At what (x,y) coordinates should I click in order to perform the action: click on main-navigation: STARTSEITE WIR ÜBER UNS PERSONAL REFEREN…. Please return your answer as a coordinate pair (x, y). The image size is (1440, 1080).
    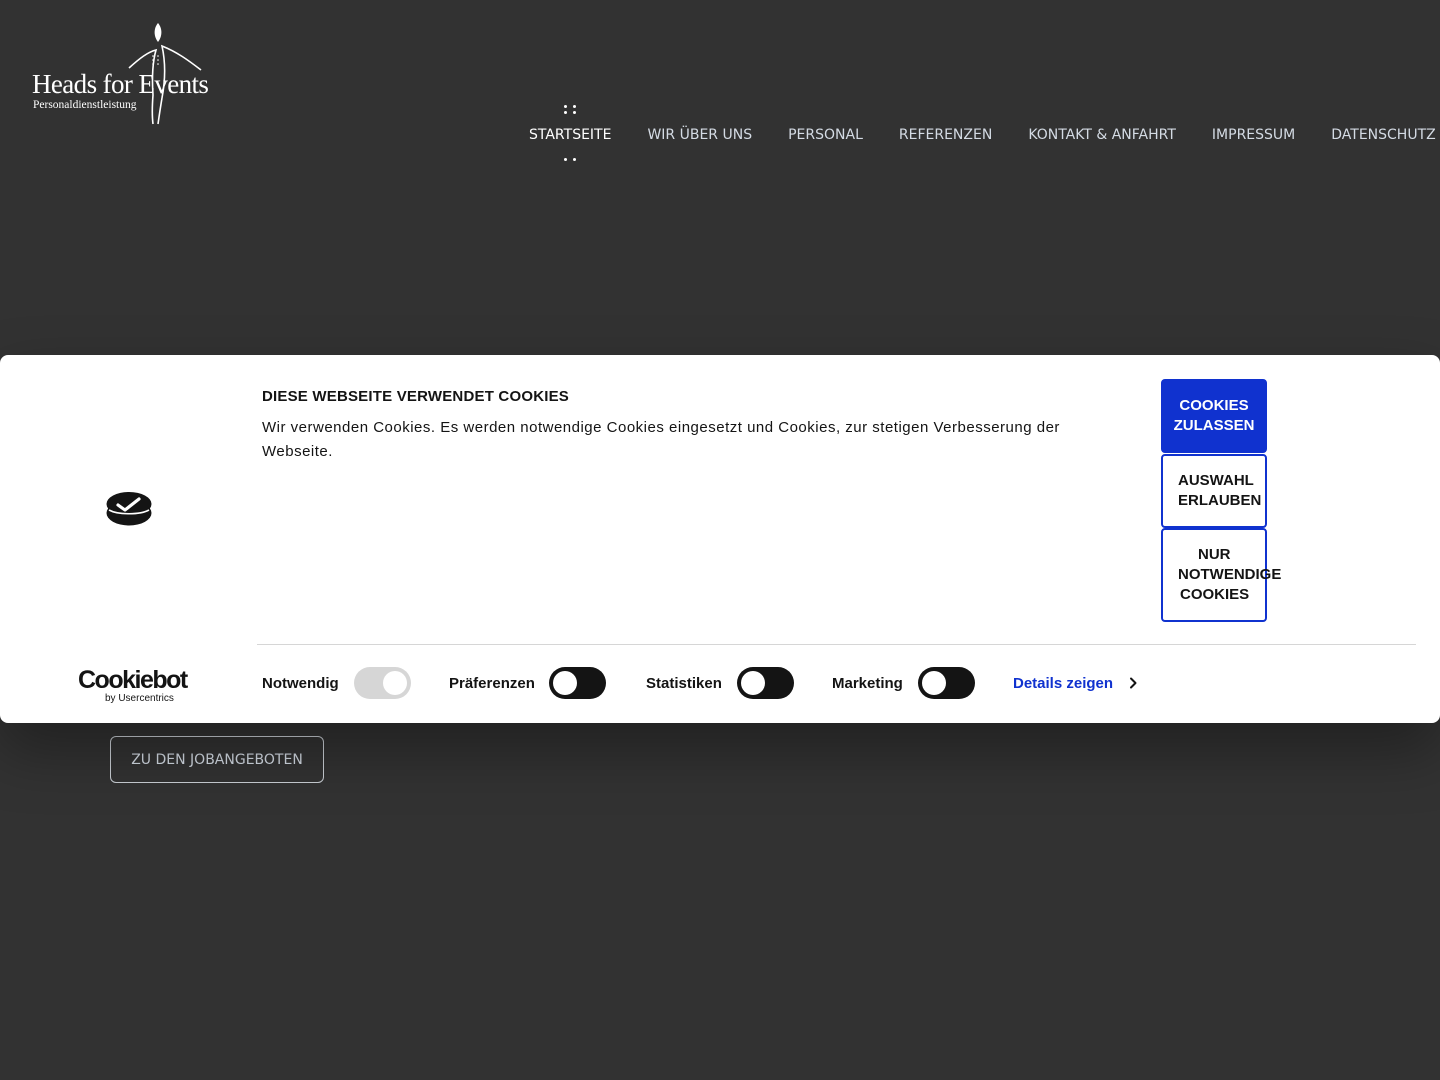
    Looking at the image, I should click on (975, 133).